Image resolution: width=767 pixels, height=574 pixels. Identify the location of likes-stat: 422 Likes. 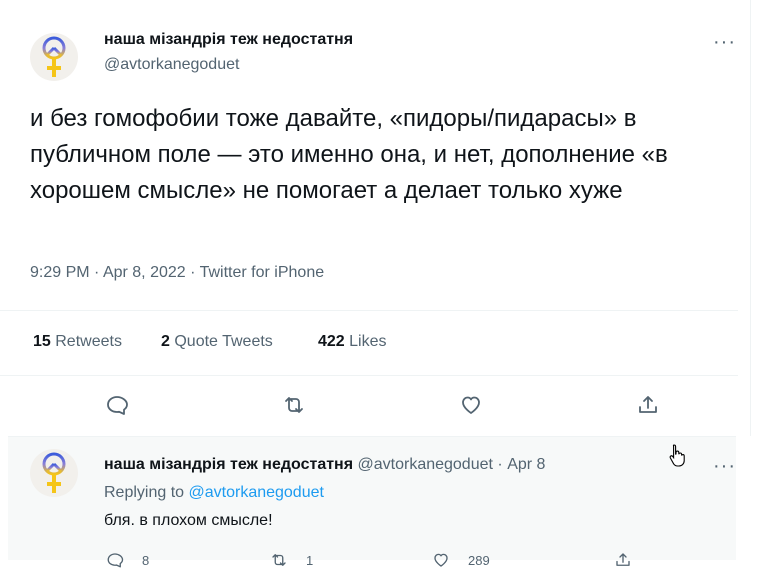
(352, 342).